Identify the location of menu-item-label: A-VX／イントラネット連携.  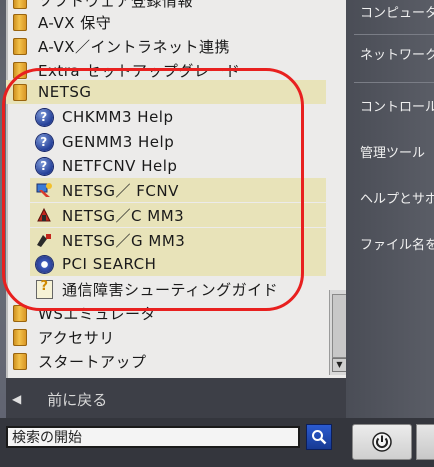
(134, 46).